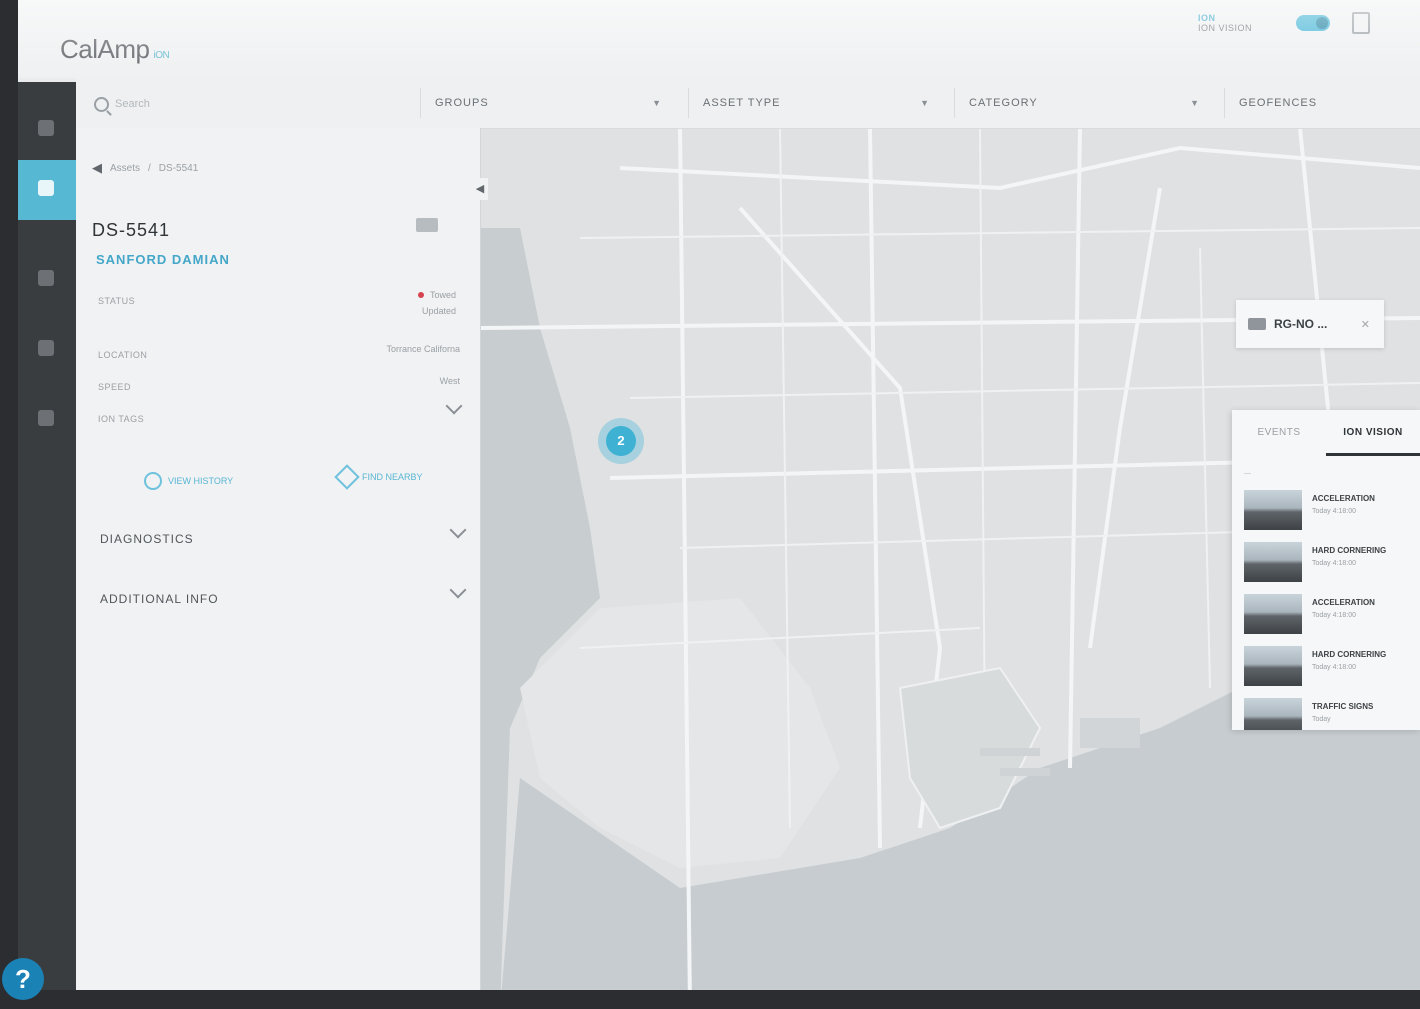 The width and height of the screenshot is (1420, 1009). Describe the element at coordinates (454, 406) in the screenshot. I see `ion-tags-chevron-icon` at that location.